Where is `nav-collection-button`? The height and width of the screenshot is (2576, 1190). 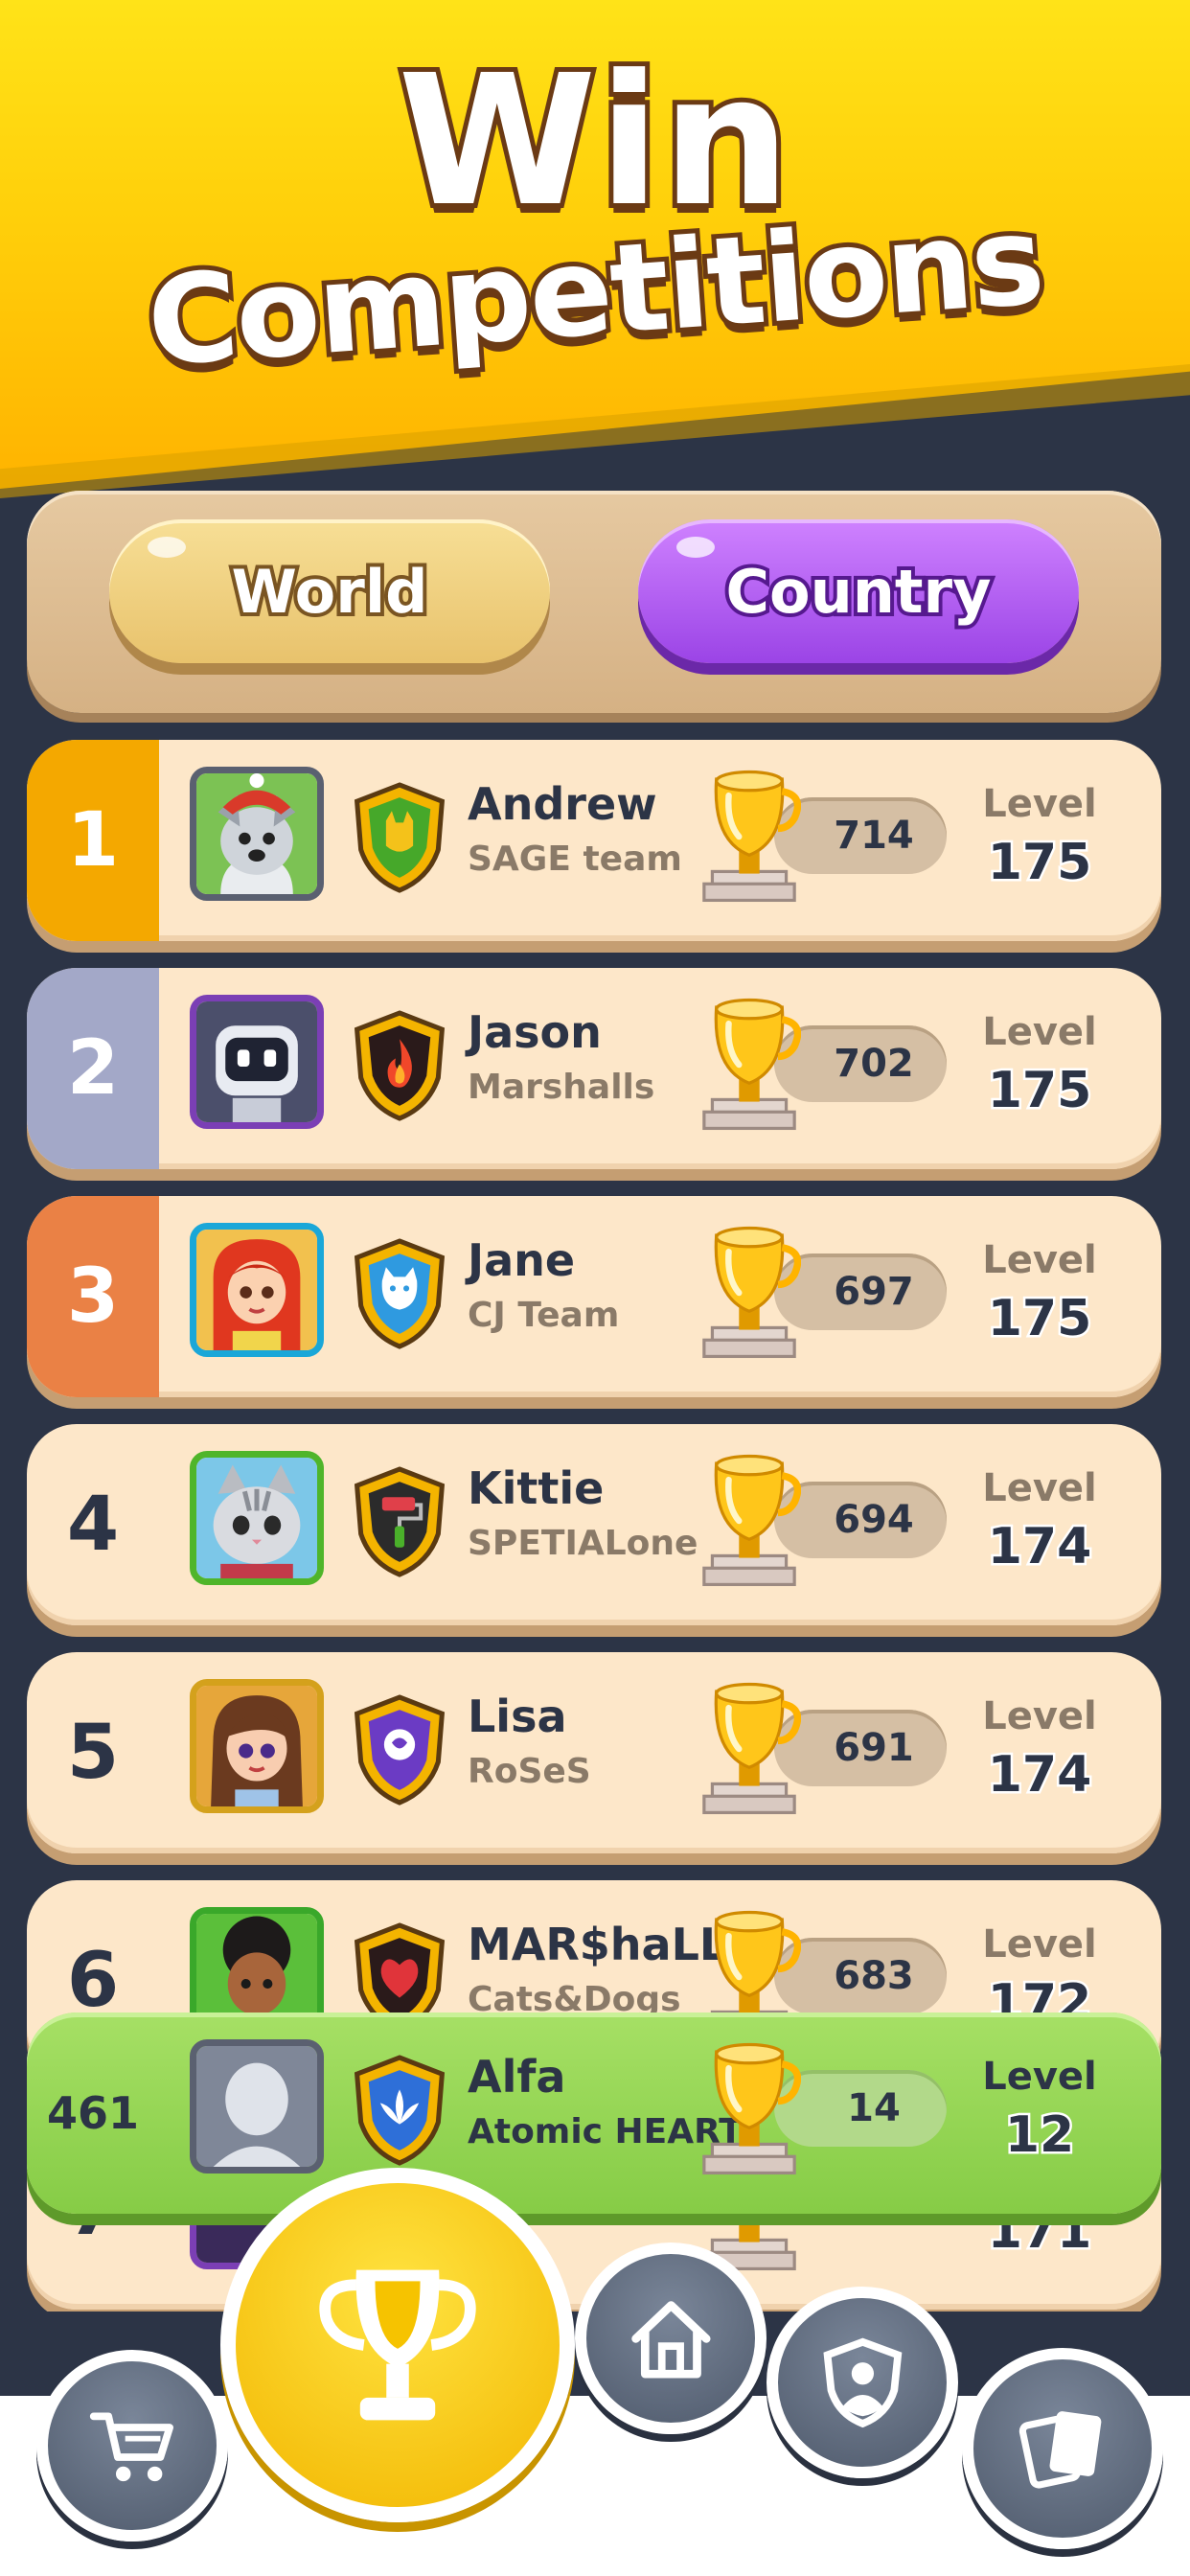 nav-collection-button is located at coordinates (1063, 2448).